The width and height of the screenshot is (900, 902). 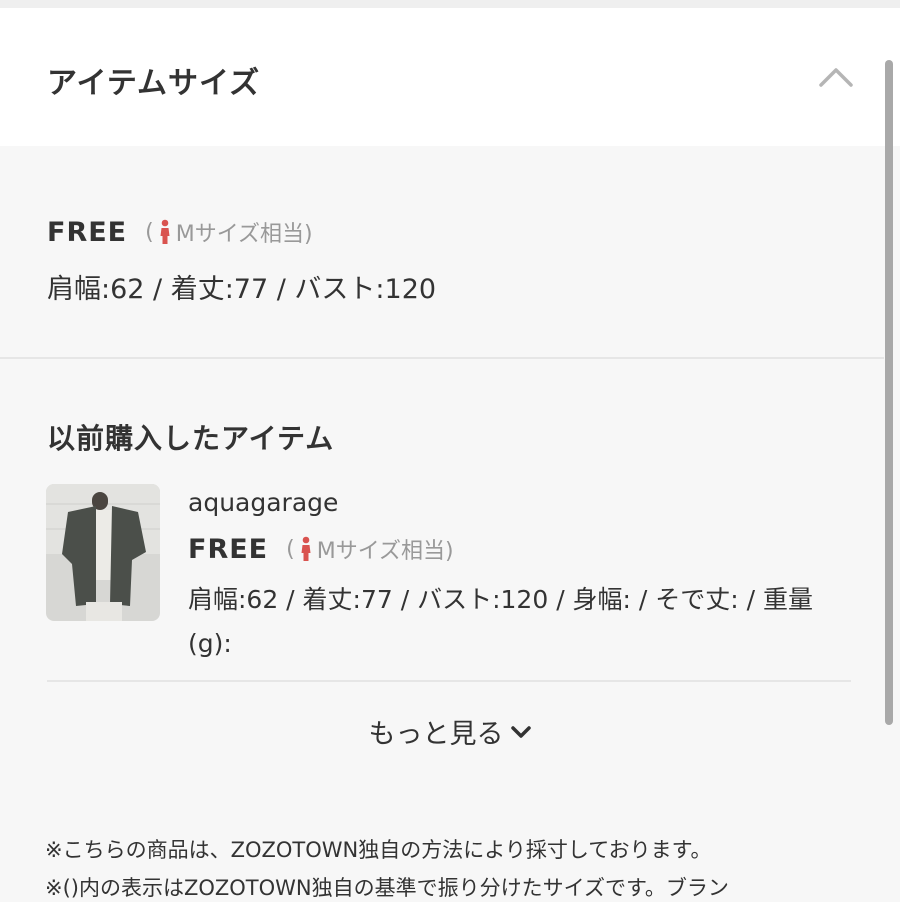 What do you see at coordinates (836, 76) in the screenshot?
I see `chevron-up-icon` at bounding box center [836, 76].